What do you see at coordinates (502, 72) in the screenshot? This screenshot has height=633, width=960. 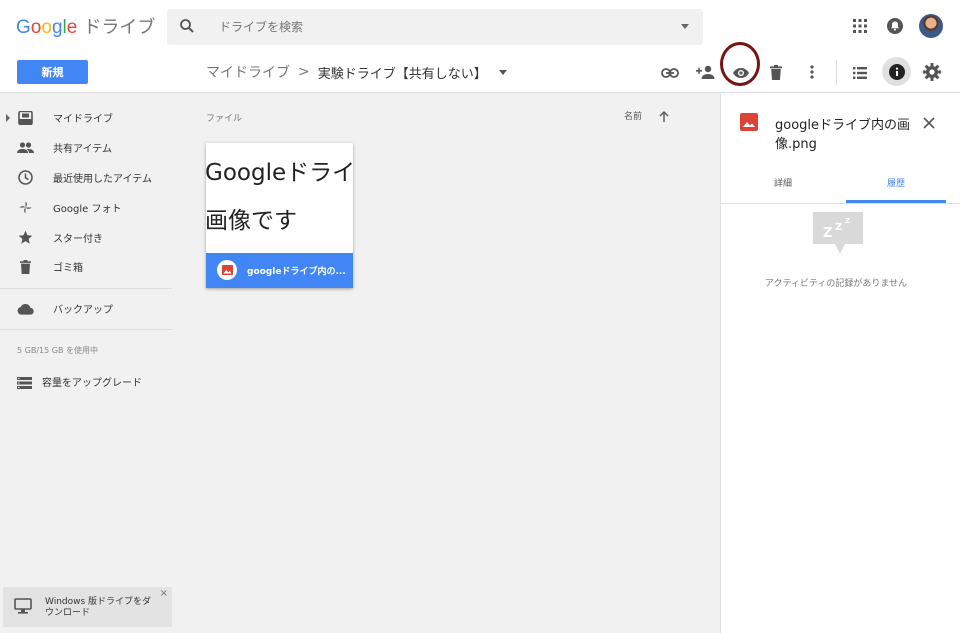 I see `folder-menu-chevron-down-icon` at bounding box center [502, 72].